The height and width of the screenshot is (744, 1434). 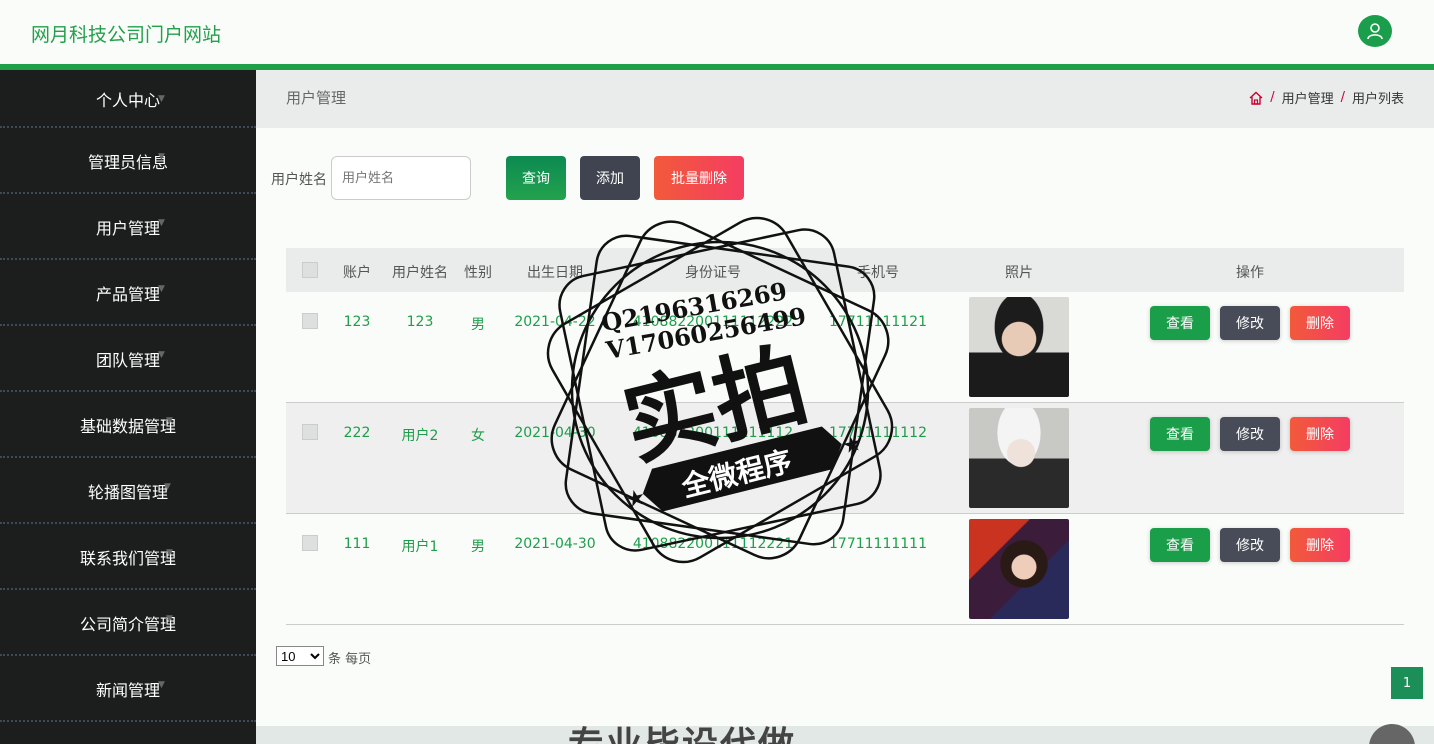 What do you see at coordinates (682, 730) in the screenshot?
I see `footer-banner-text: 专业毕设代做` at bounding box center [682, 730].